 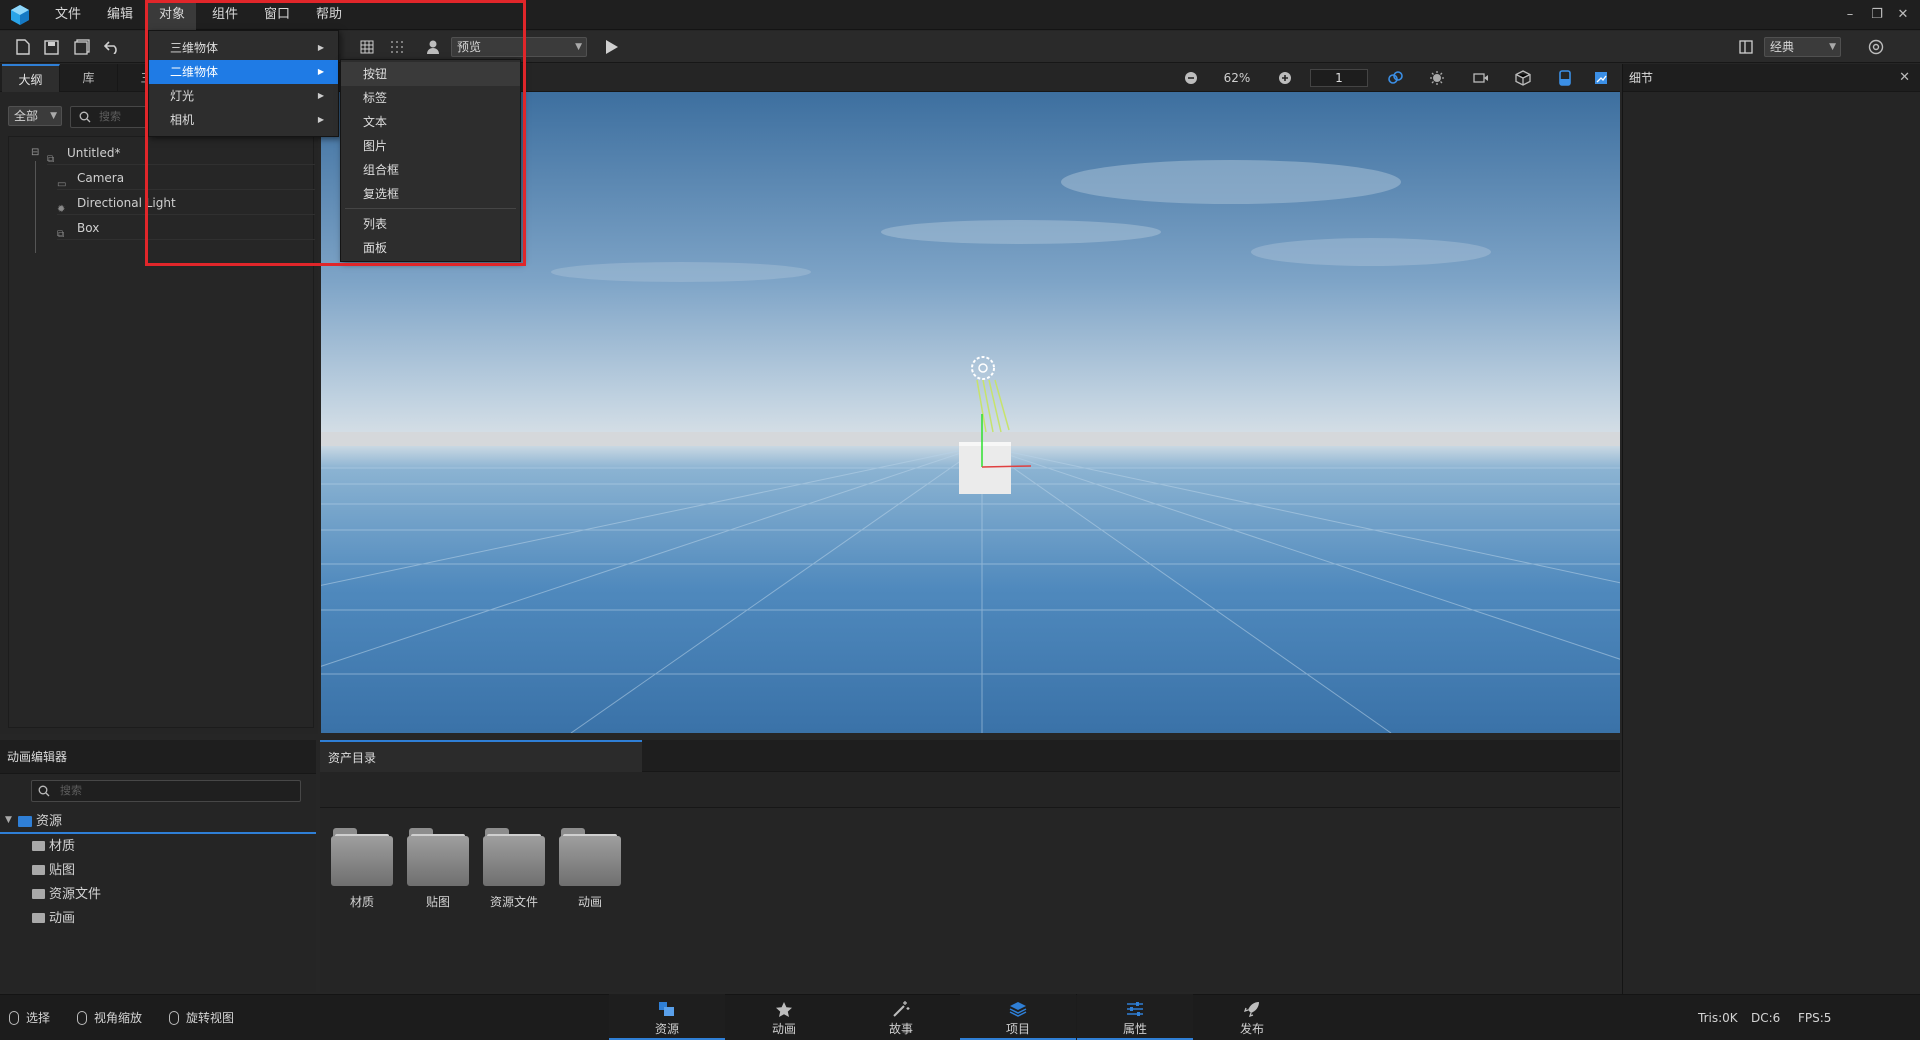 What do you see at coordinates (172, 15) in the screenshot?
I see `menu-object: 对象` at bounding box center [172, 15].